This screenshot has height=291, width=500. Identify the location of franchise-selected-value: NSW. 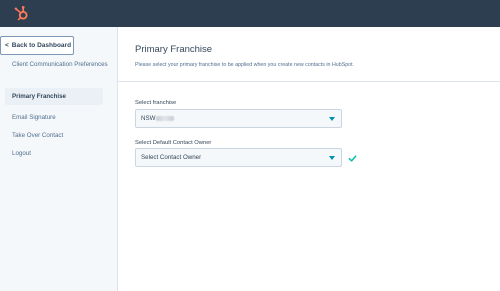
(148, 118).